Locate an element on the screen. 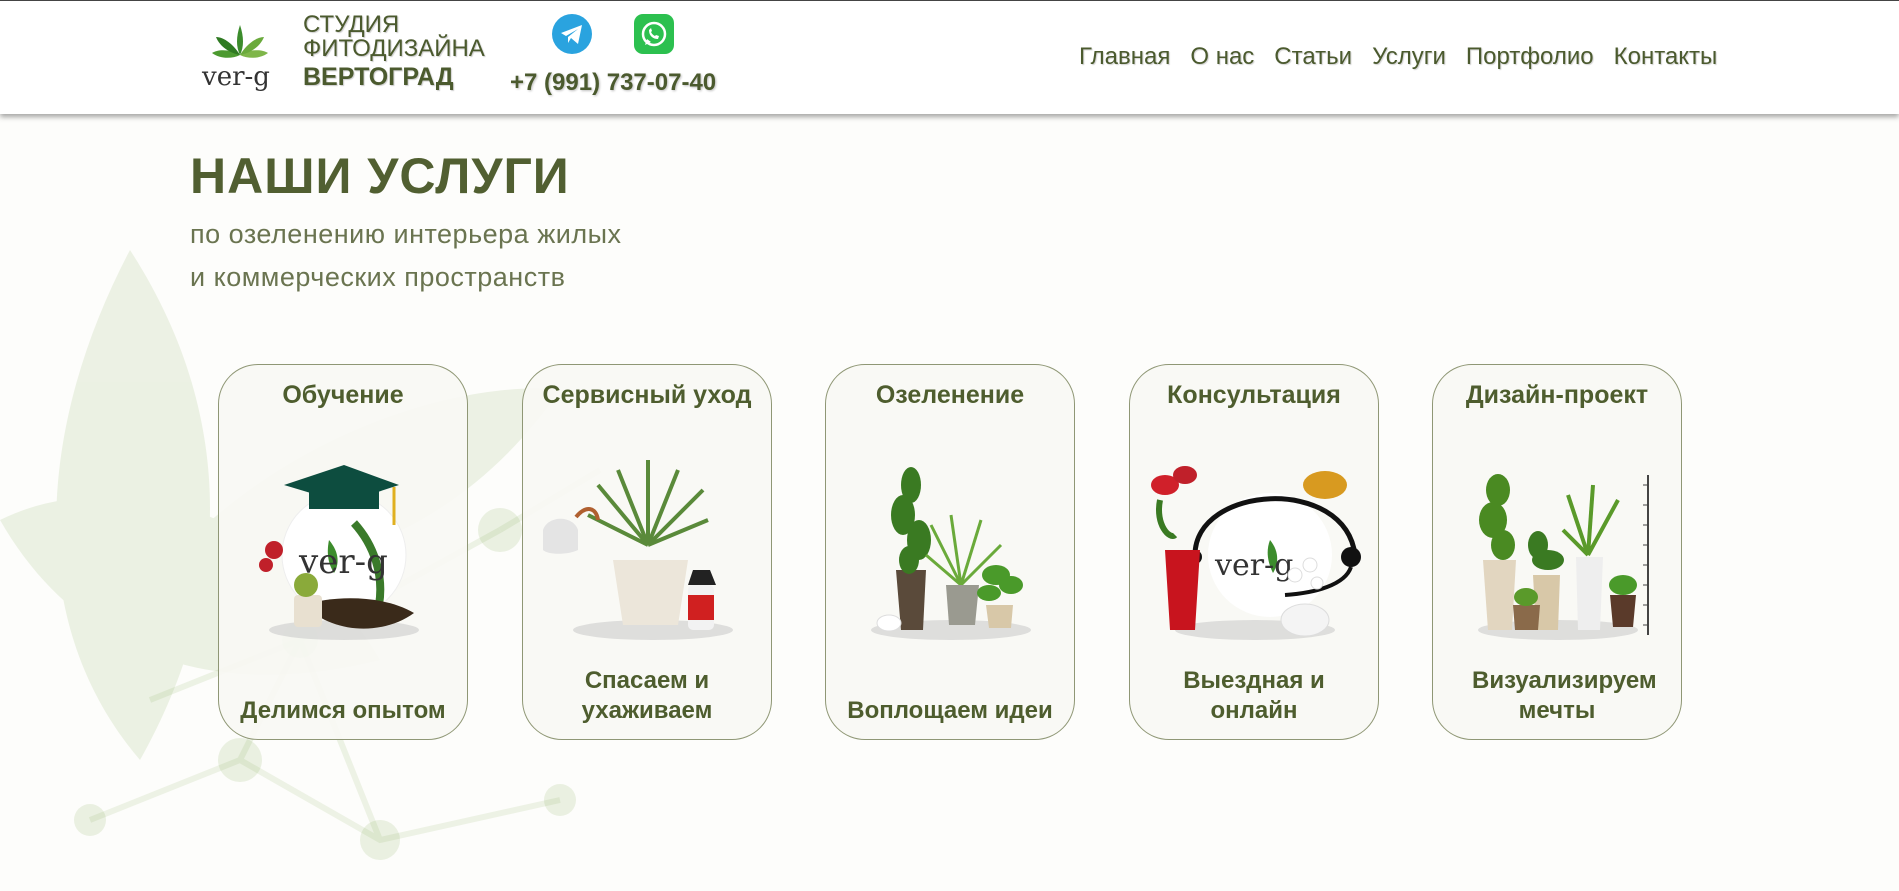 This screenshot has height=891, width=1899. nav-item-home: Главная is located at coordinates (1124, 57).